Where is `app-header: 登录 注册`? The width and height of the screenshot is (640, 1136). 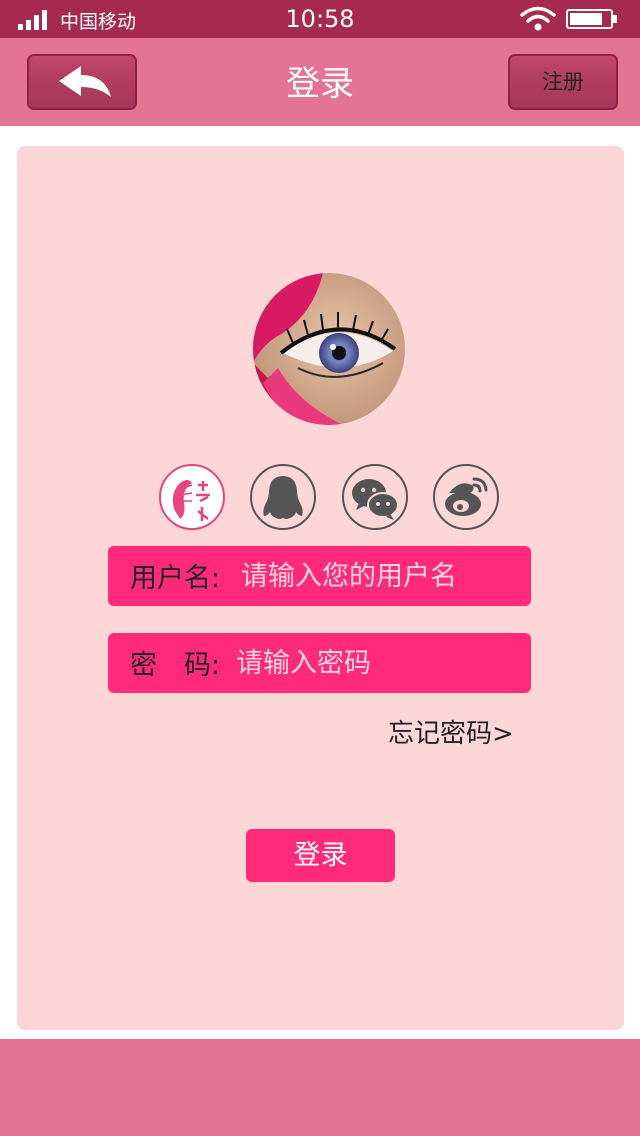 app-header: 登录 注册 is located at coordinates (320, 82).